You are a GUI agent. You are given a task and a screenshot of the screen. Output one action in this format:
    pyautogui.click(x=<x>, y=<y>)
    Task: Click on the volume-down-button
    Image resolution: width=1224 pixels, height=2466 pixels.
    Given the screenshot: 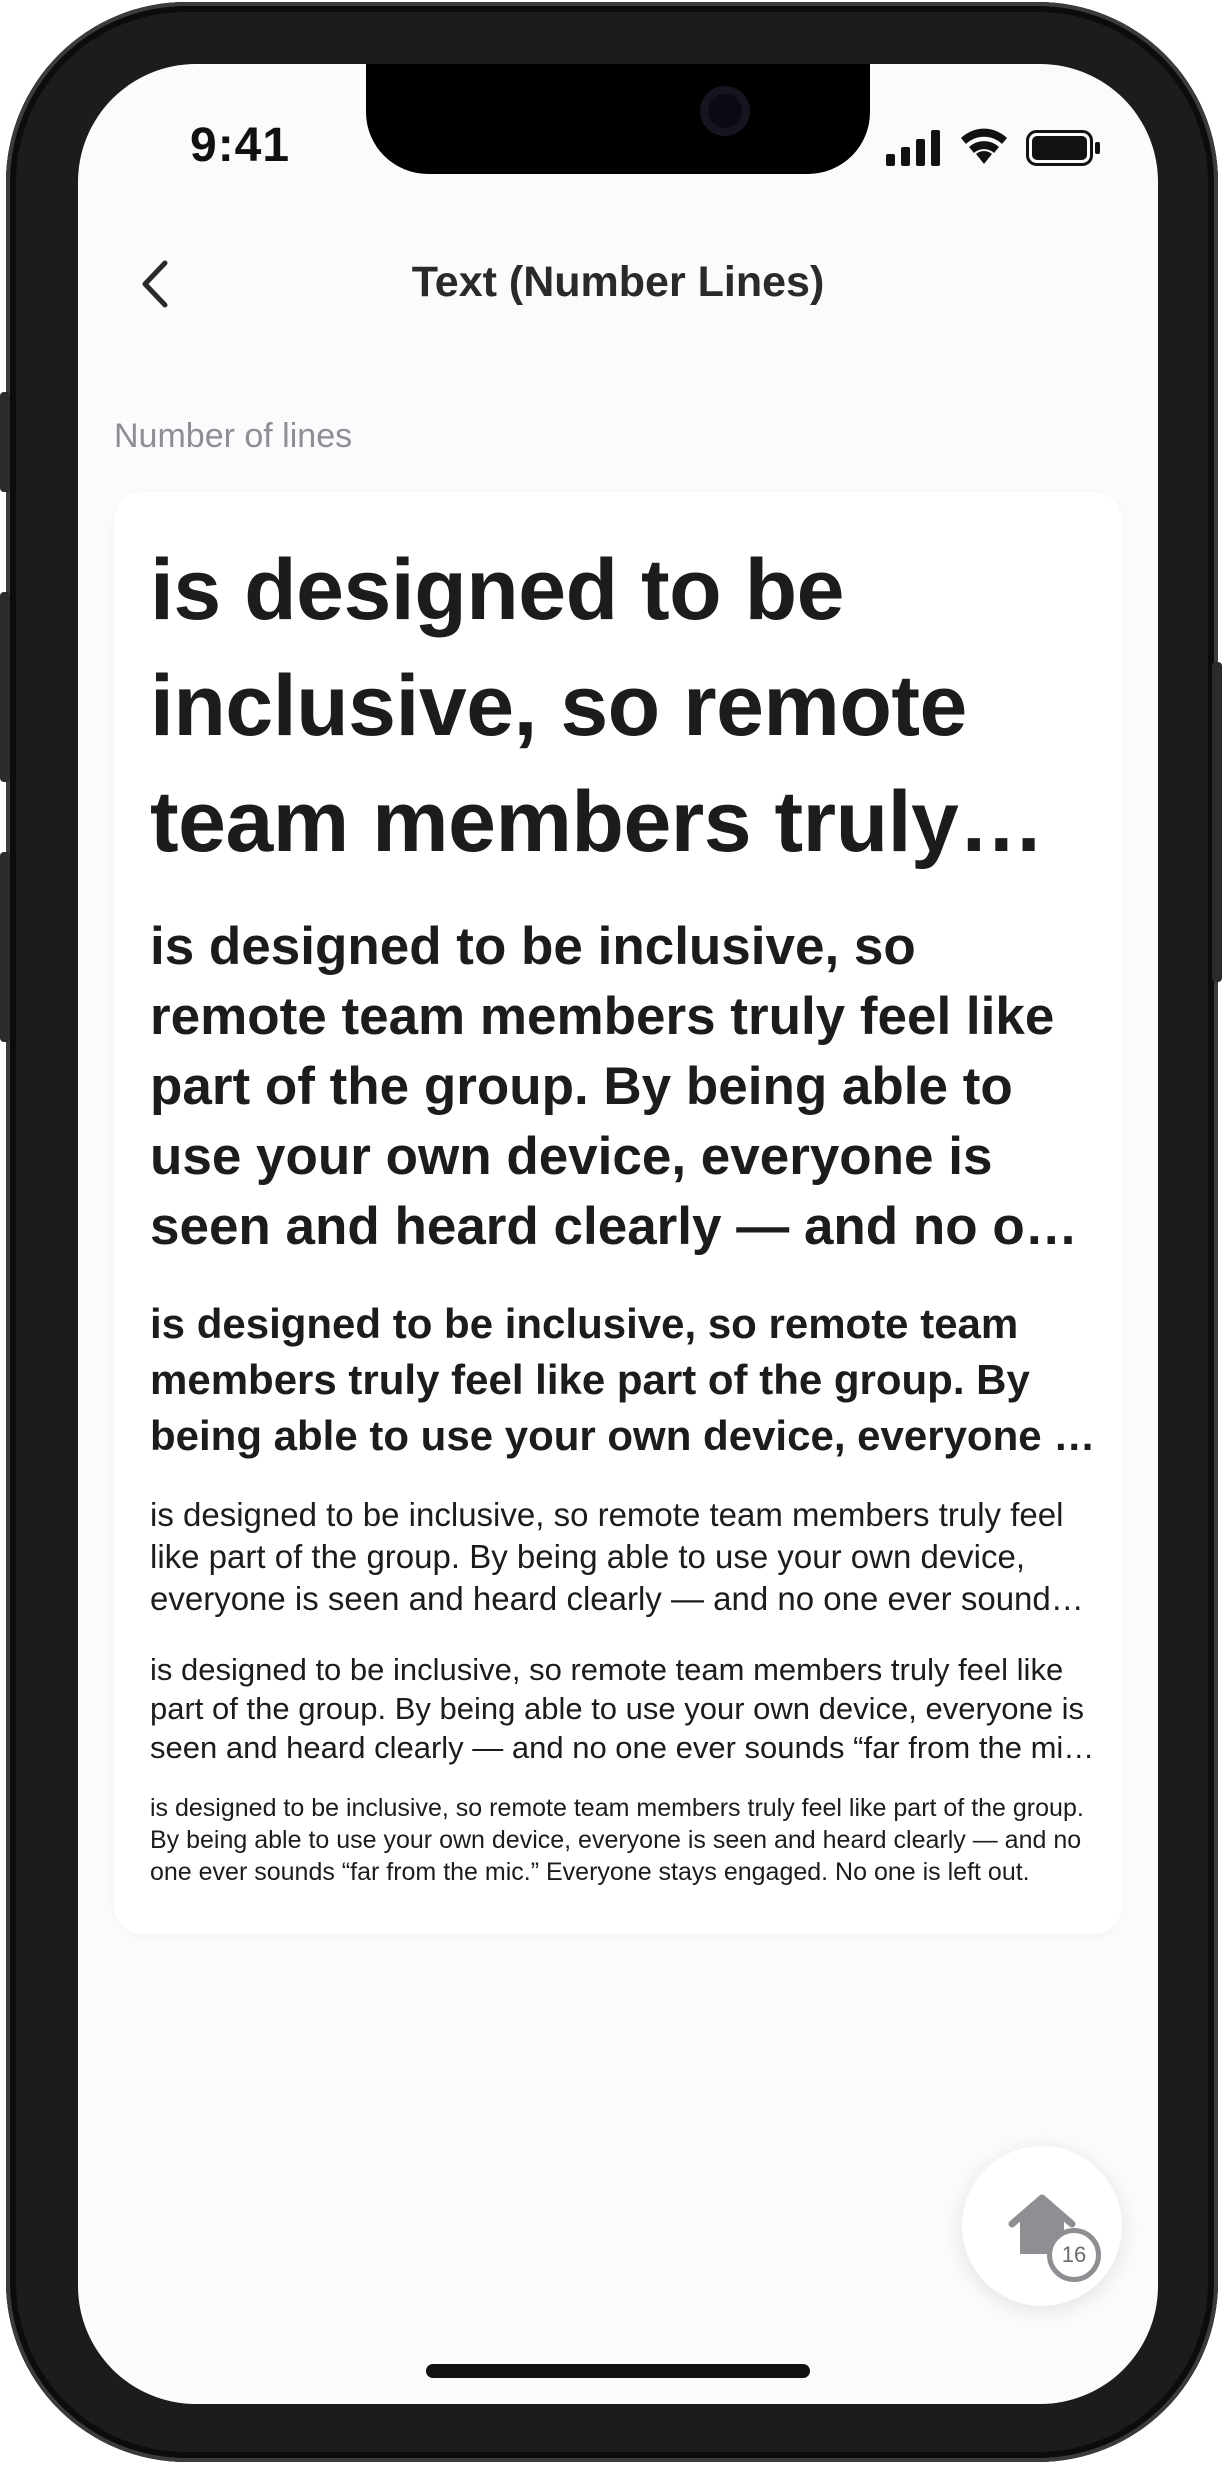 What is the action you would take?
    pyautogui.click(x=5, y=947)
    